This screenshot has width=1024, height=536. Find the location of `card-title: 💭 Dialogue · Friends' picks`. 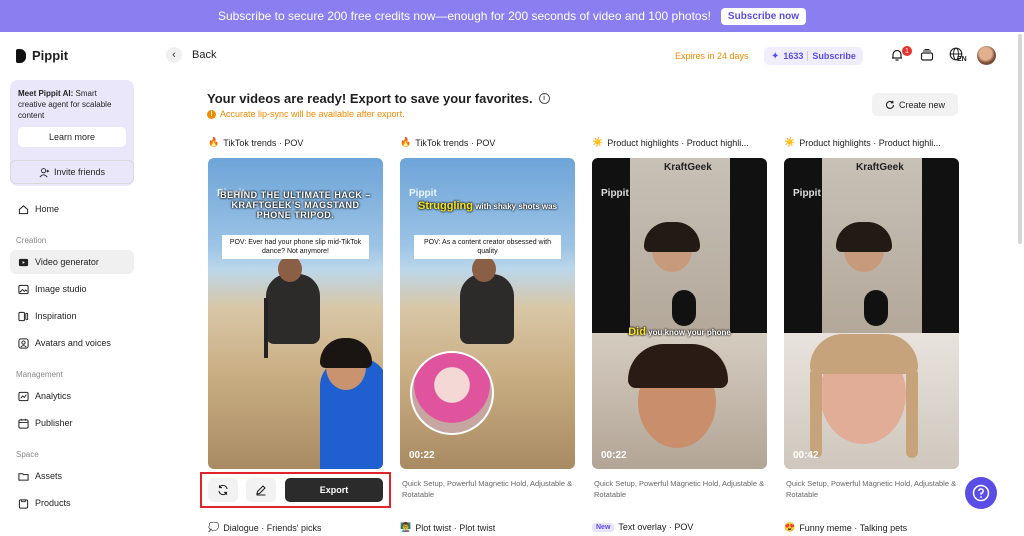

card-title: 💭 Dialogue · Friends' picks is located at coordinates (264, 527).